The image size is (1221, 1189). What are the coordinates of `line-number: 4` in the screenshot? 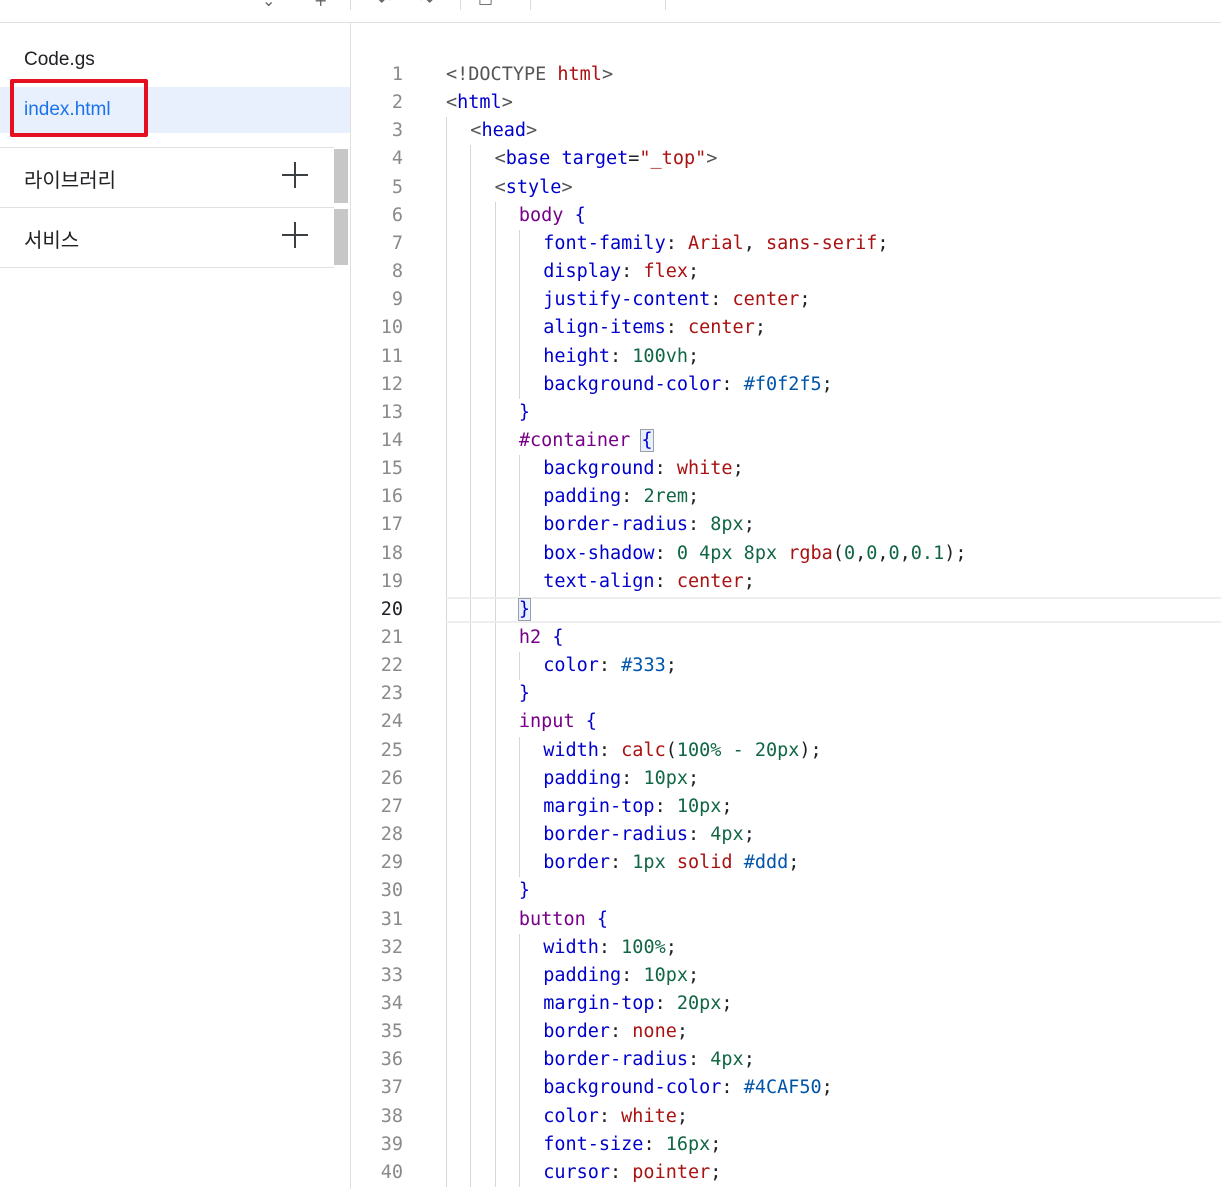 It's located at (397, 159).